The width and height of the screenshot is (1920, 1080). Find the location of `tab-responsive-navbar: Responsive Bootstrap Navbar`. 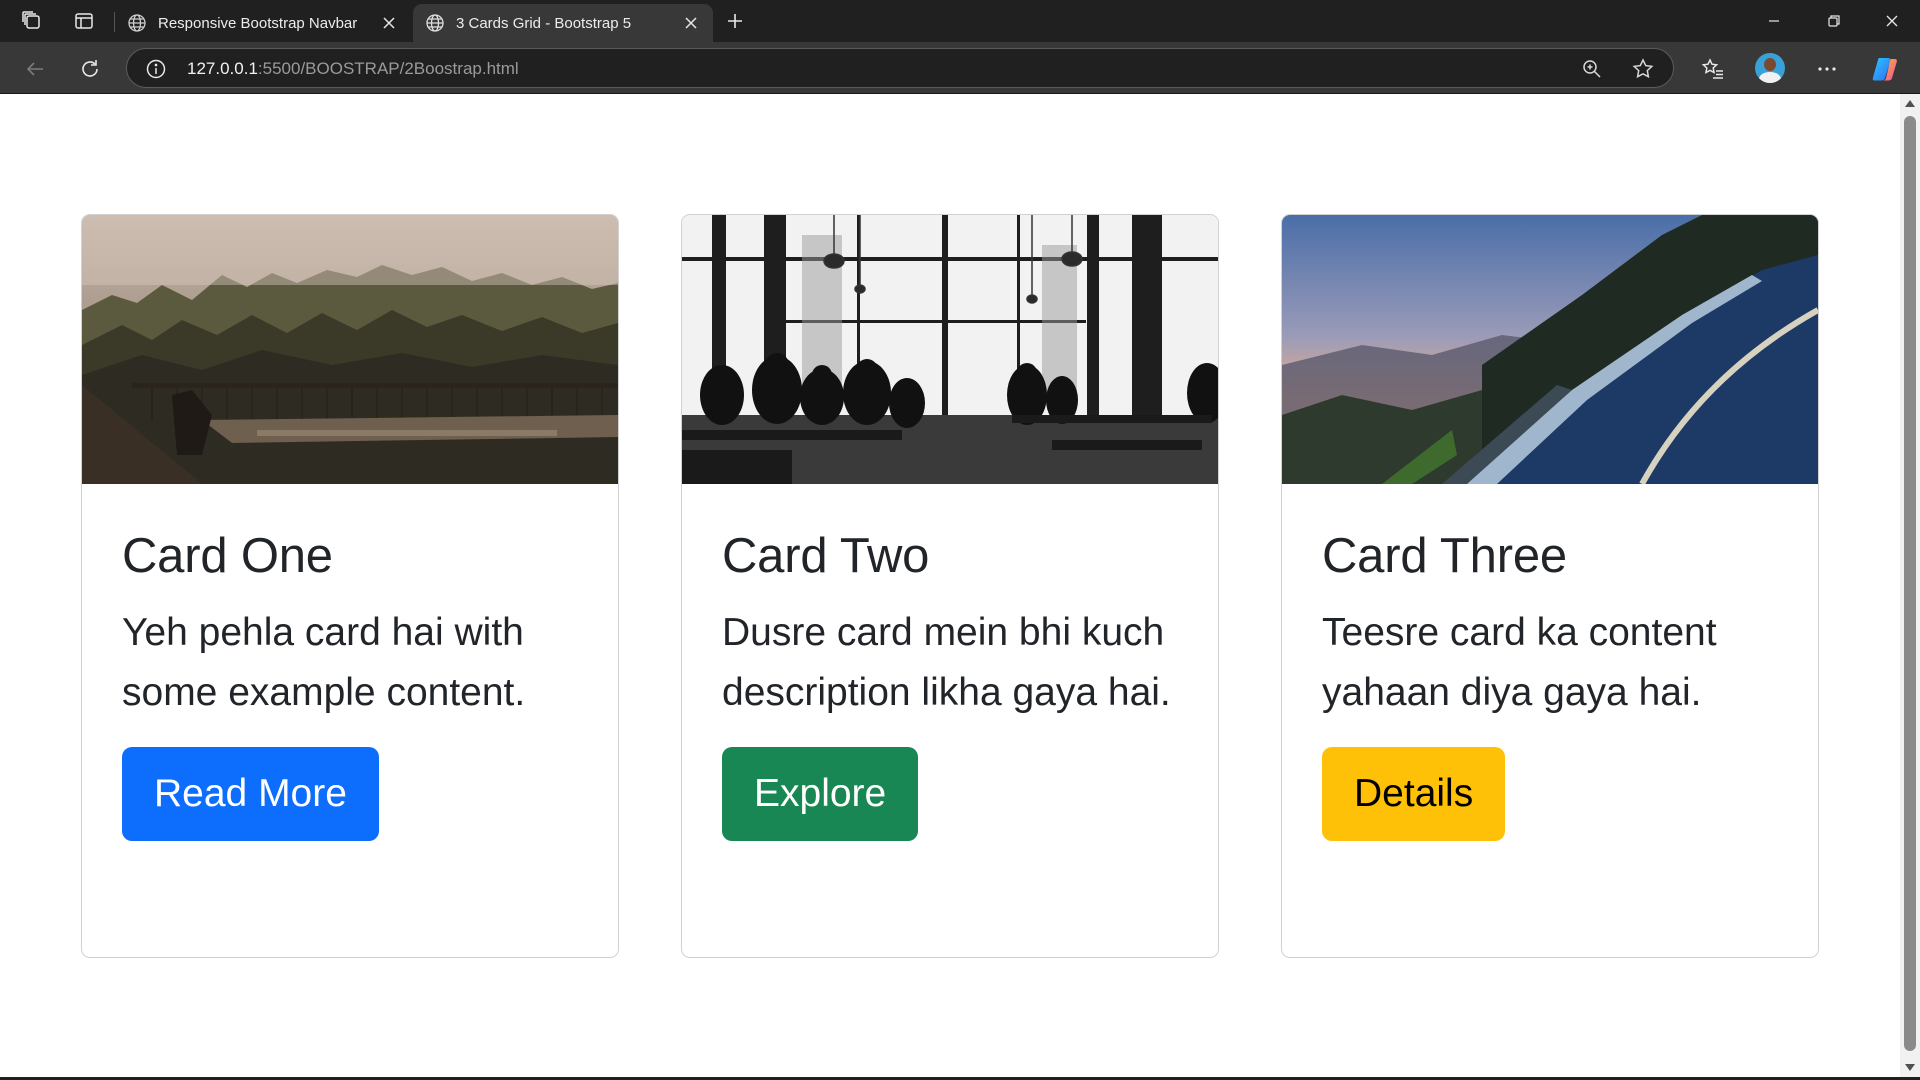

tab-responsive-navbar: Responsive Bootstrap Navbar is located at coordinates (263, 23).